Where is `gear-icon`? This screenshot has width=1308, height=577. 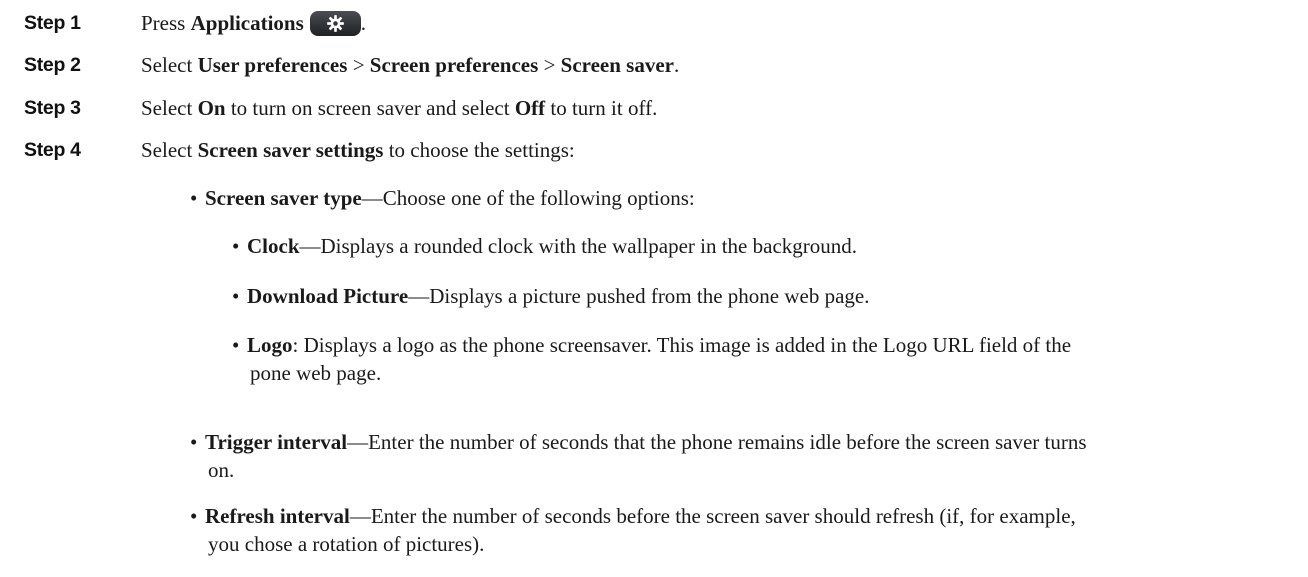 gear-icon is located at coordinates (335, 23).